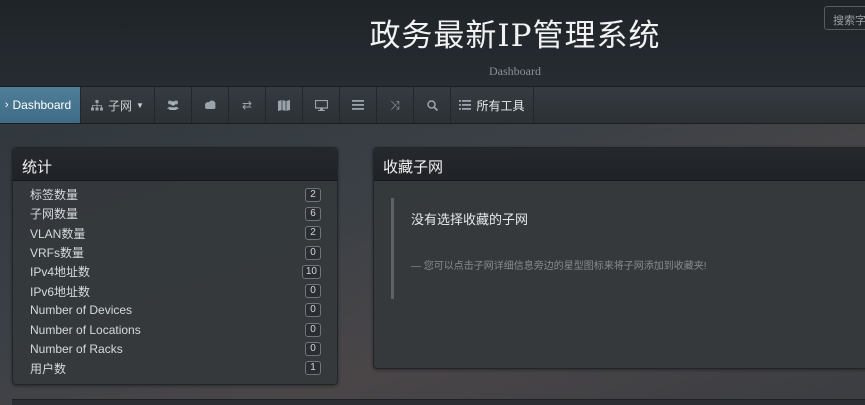 This screenshot has width=865, height=405. Describe the element at coordinates (500, 105) in the screenshot. I see `nav-all-tools-label: 所有工具` at that location.